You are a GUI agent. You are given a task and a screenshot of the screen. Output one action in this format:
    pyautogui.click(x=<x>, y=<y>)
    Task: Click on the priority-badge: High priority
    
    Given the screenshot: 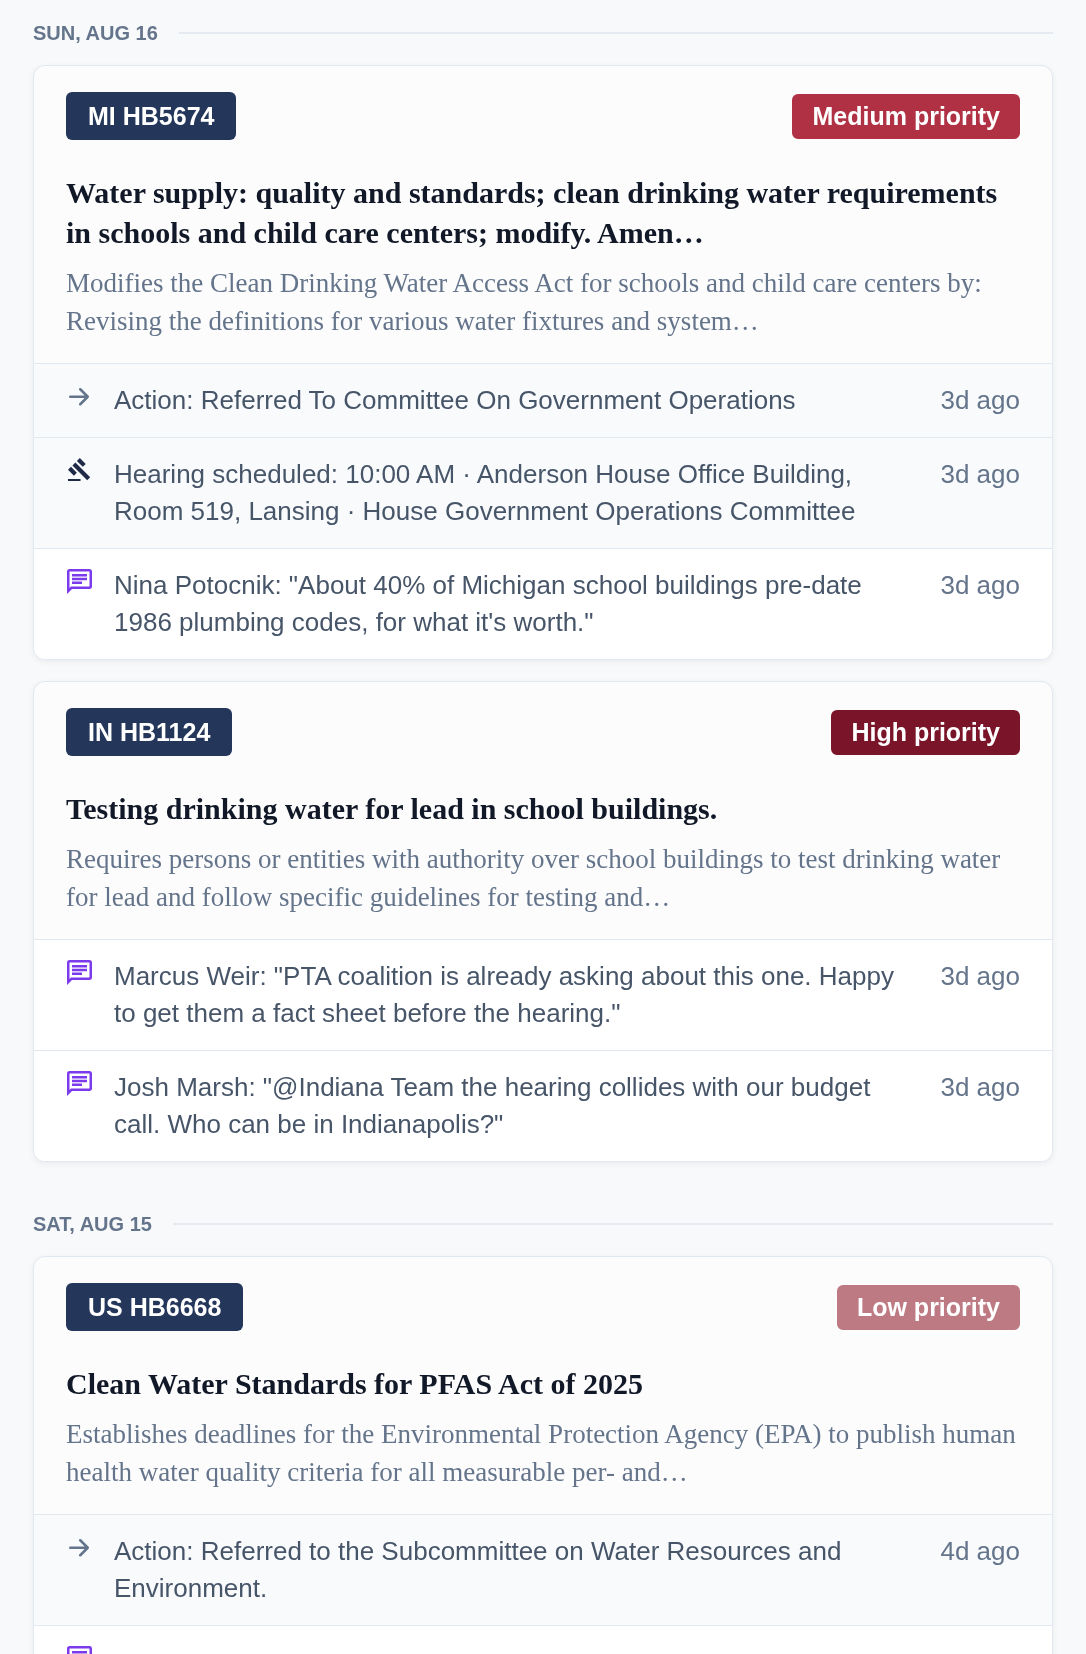 What is the action you would take?
    pyautogui.click(x=925, y=732)
    